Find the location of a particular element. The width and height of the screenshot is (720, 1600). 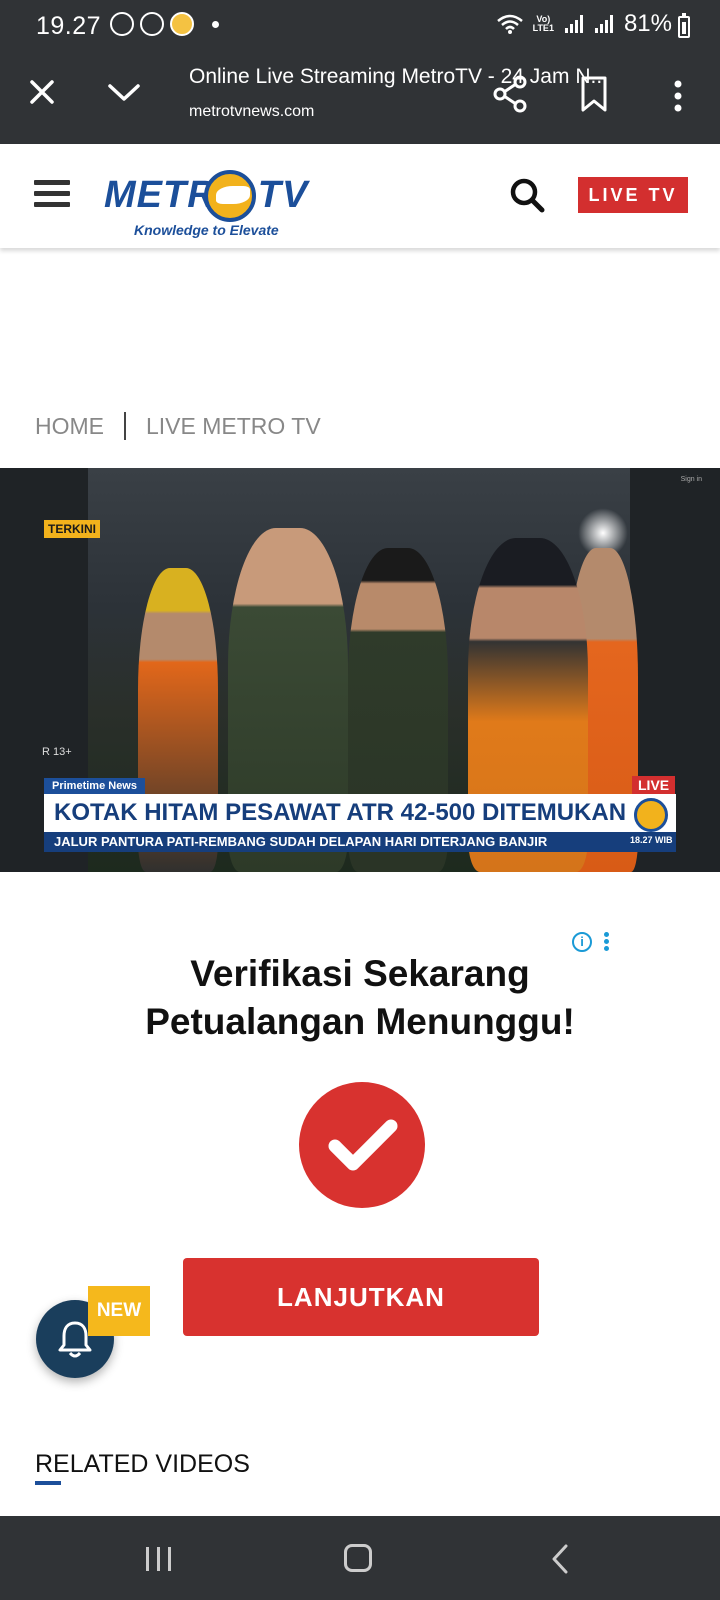

breadcrumb-home: HOME is located at coordinates (69, 426).